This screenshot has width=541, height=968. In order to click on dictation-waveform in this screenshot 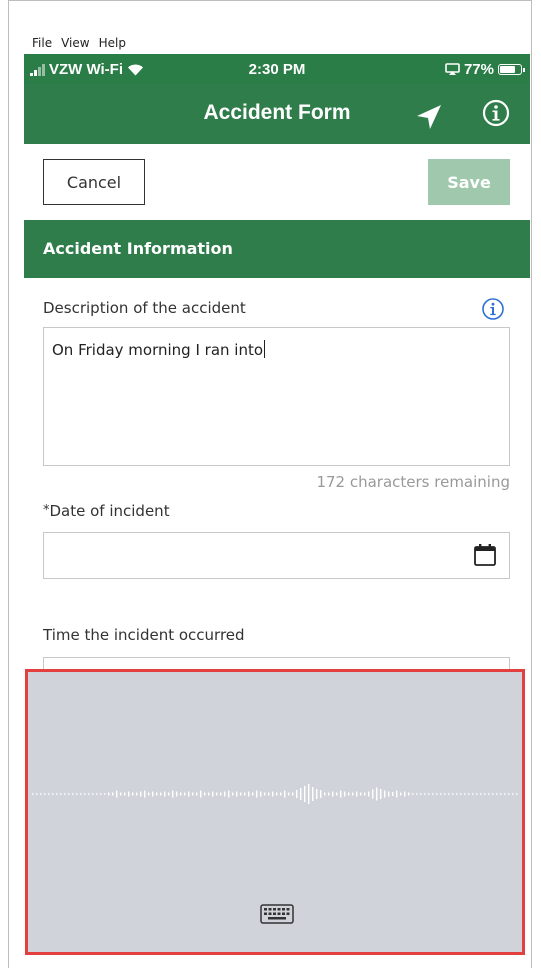, I will do `click(275, 794)`.